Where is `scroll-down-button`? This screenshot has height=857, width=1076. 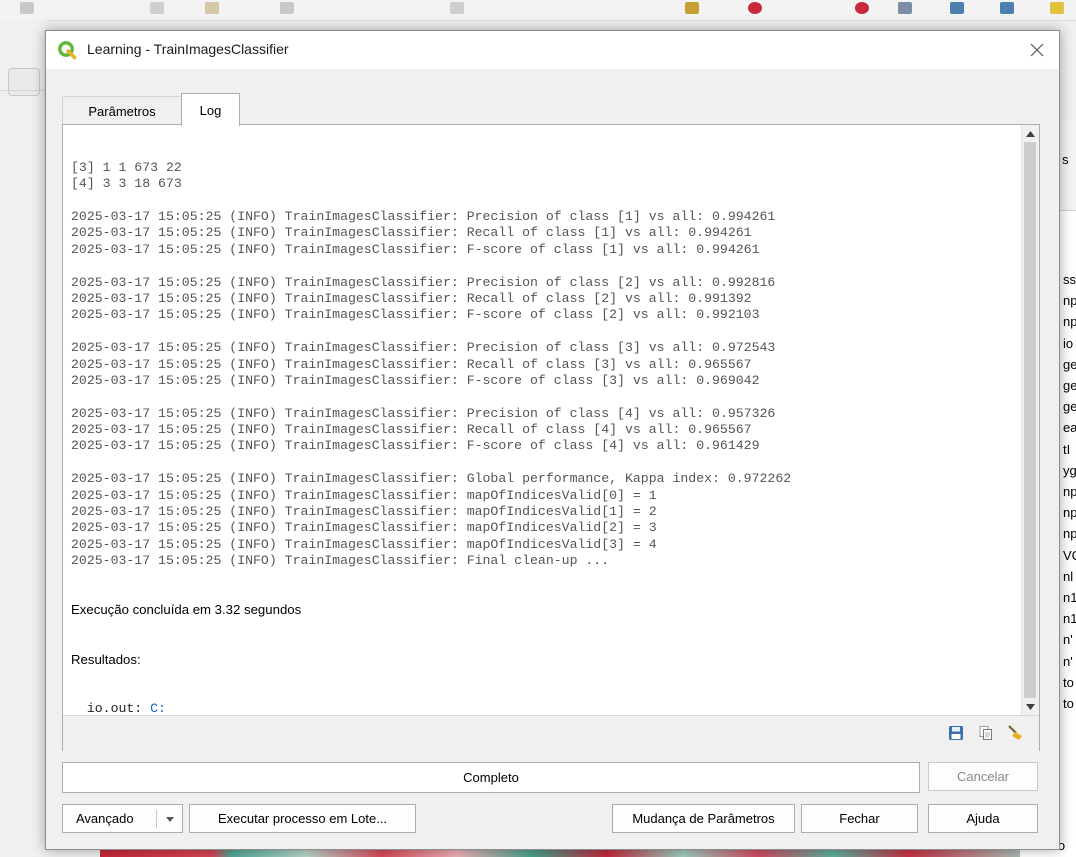
scroll-down-button is located at coordinates (1030, 706).